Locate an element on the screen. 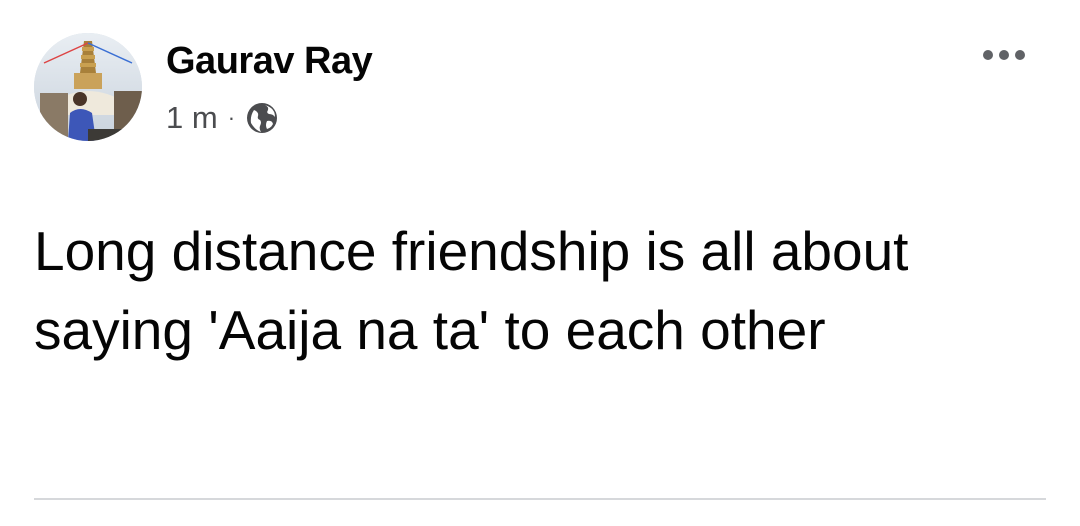 The image size is (1080, 526). author-name: Gaurav Ray is located at coordinates (269, 61).